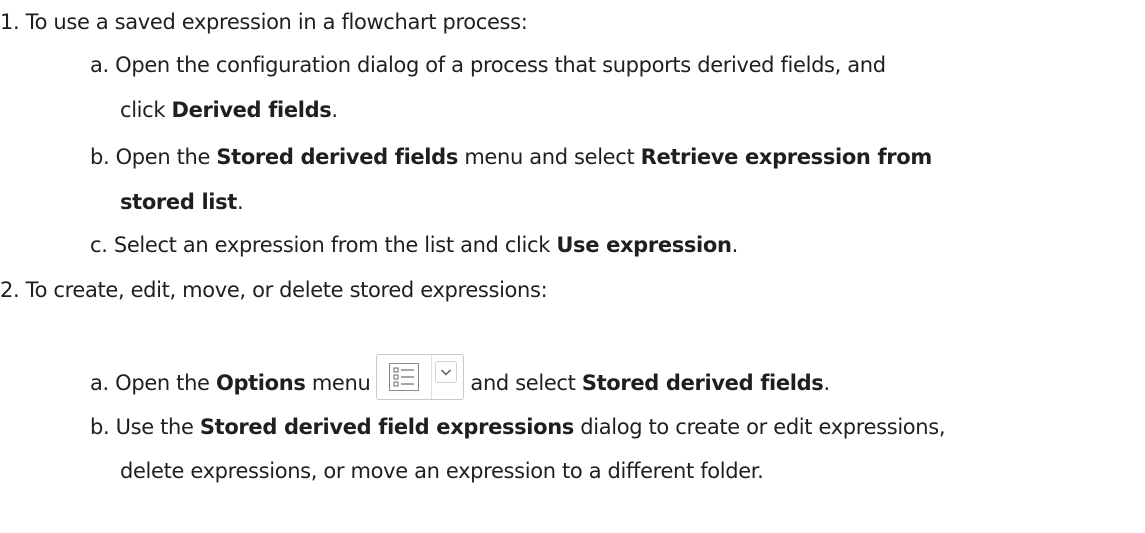 This screenshot has width=1145, height=533. I want to click on step-1a-continued: click Derived fields., so click(229, 110).